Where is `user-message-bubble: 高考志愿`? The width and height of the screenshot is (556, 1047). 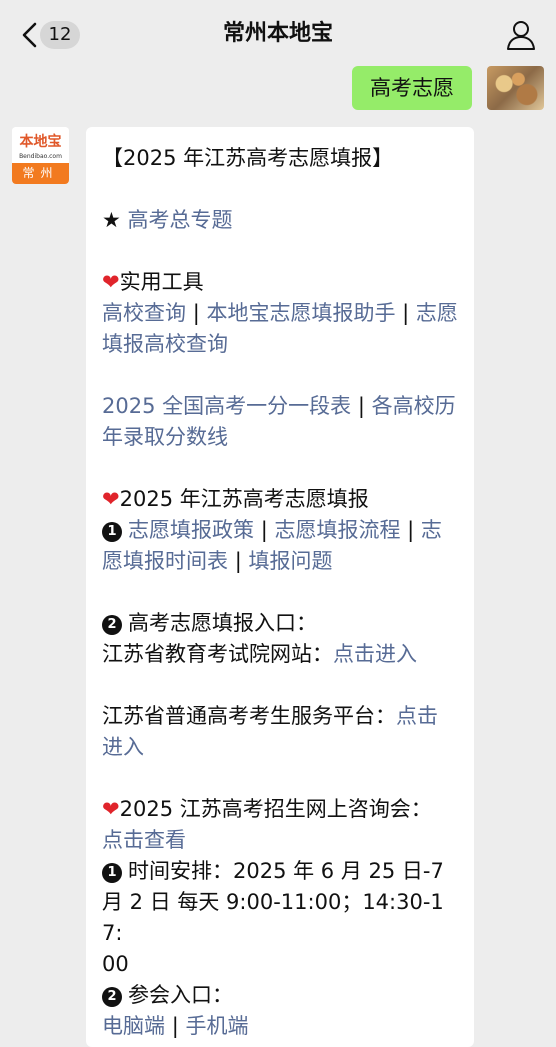
user-message-bubble: 高考志愿 is located at coordinates (412, 88).